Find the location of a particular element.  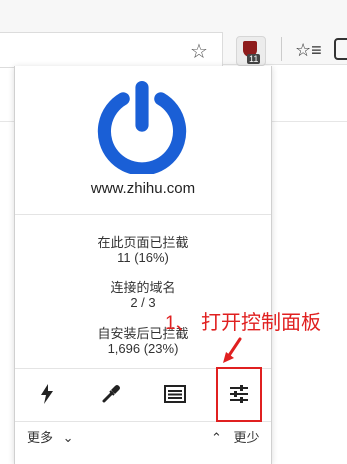

power-button-icon is located at coordinates (142, 127).